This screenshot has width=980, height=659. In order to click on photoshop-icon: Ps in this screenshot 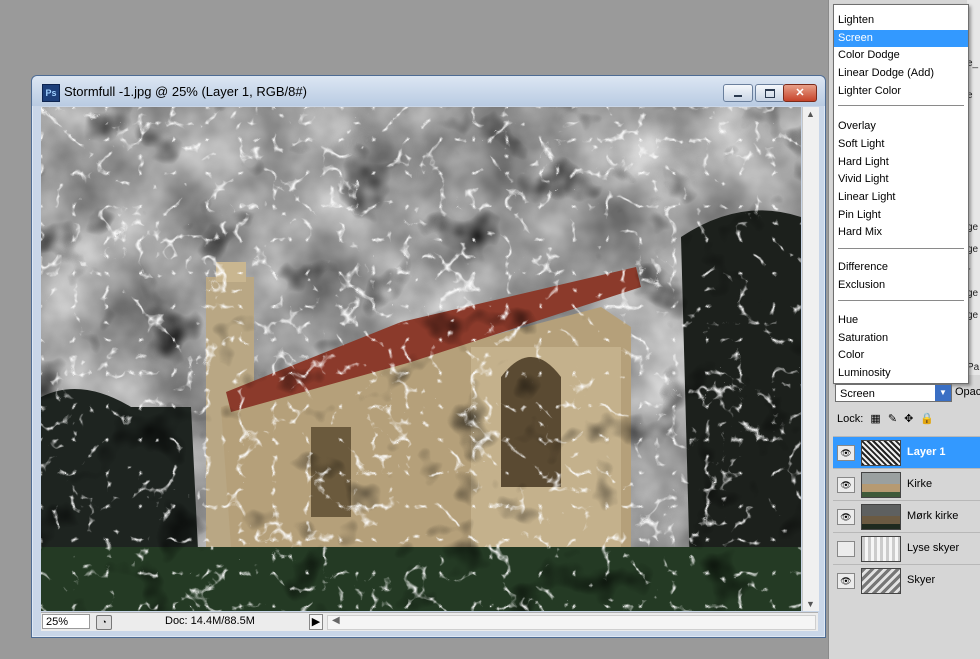, I will do `click(51, 93)`.